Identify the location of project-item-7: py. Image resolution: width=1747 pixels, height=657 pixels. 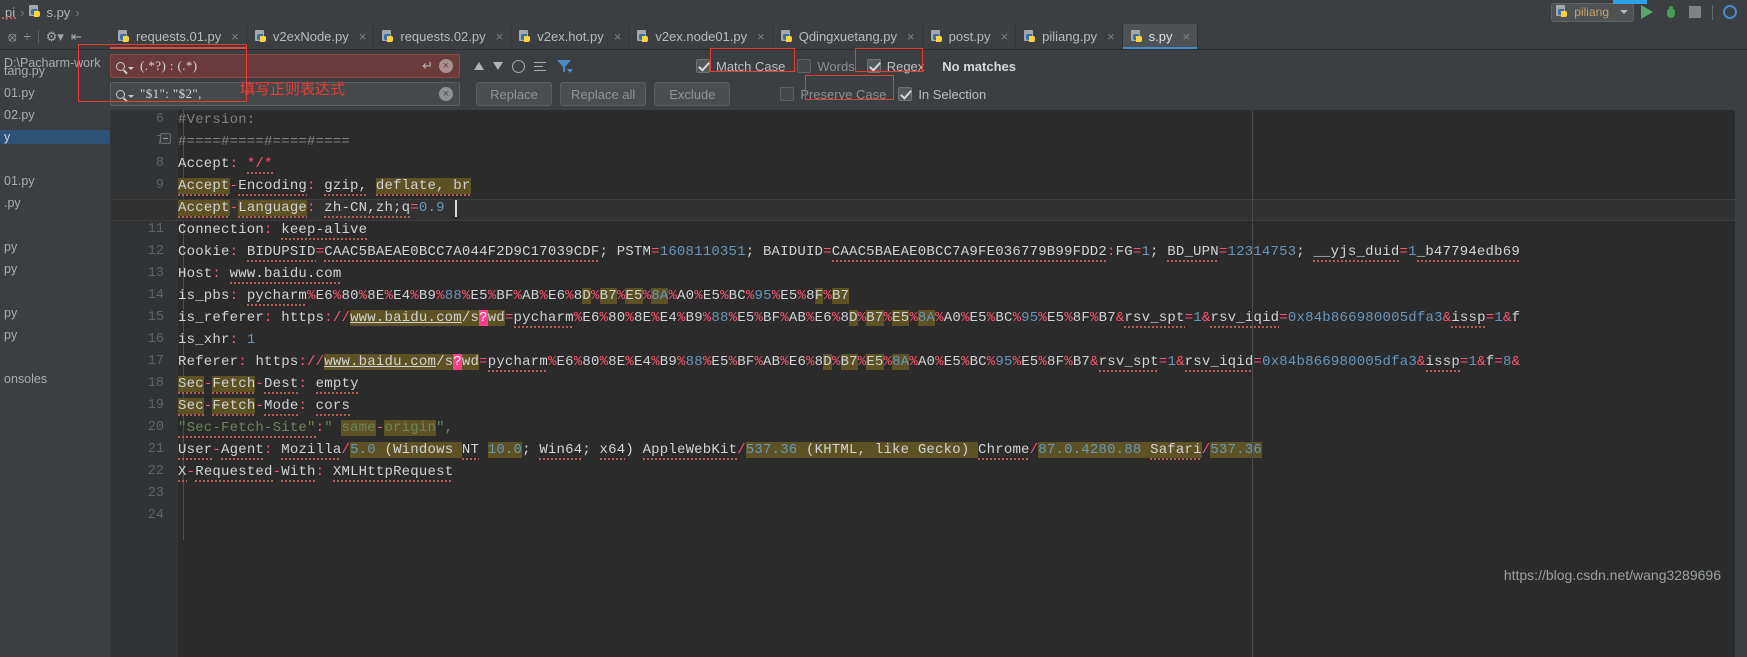
(10, 269).